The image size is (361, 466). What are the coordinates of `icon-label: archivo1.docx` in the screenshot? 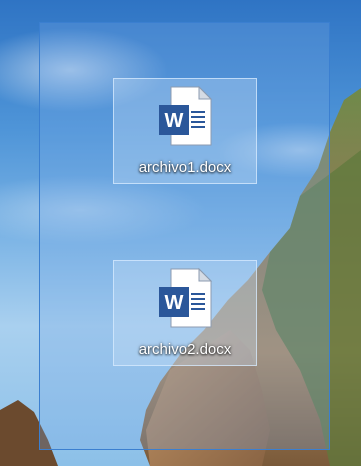 It's located at (185, 167).